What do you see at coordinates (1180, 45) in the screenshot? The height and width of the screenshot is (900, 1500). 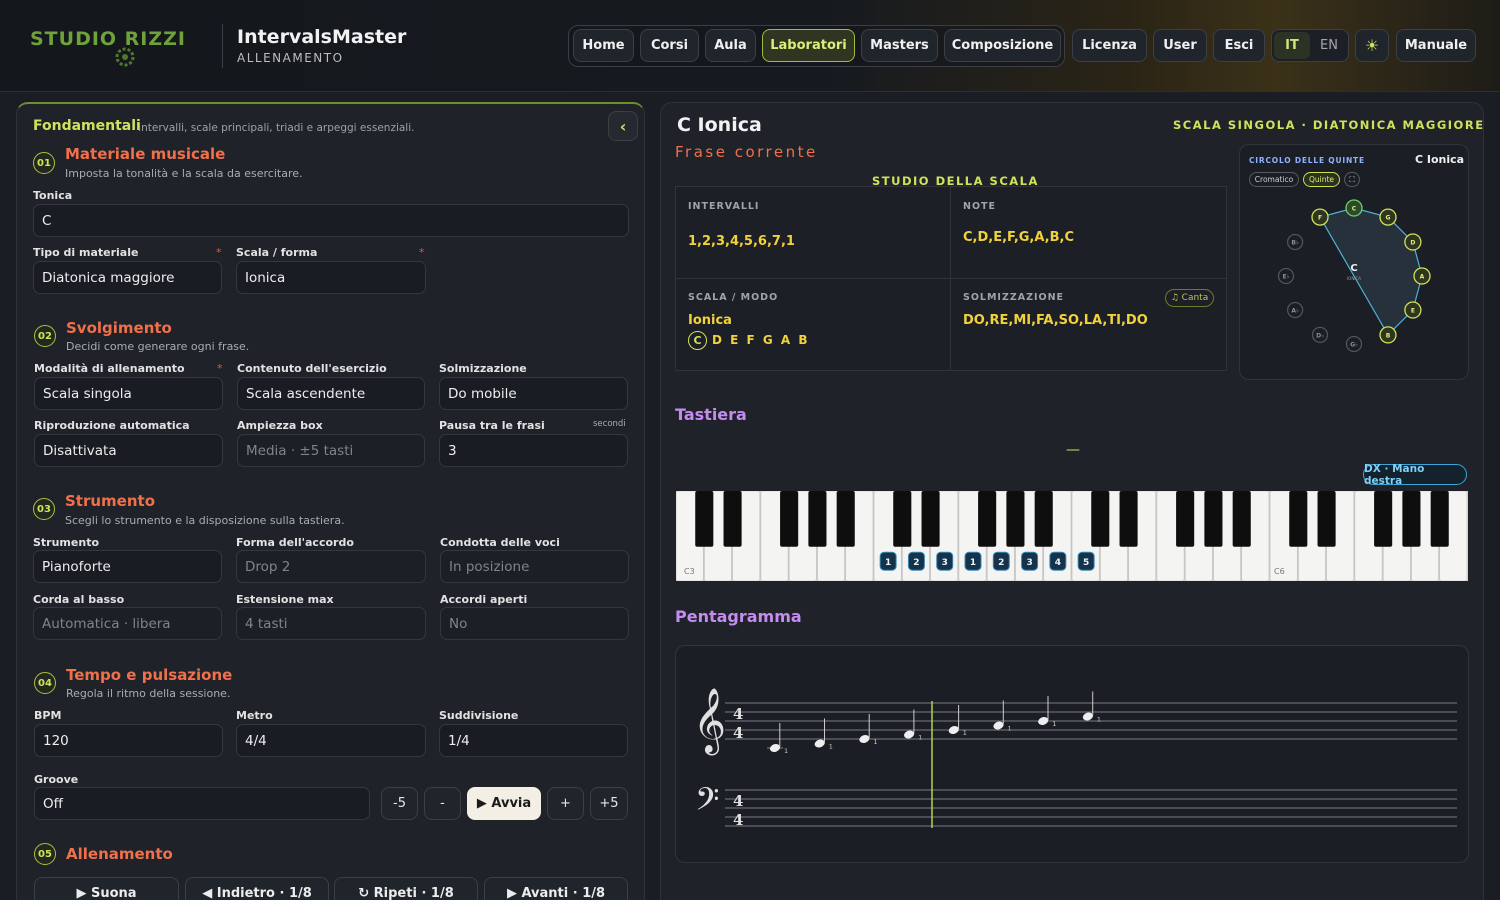 I see `nav-user: User` at bounding box center [1180, 45].